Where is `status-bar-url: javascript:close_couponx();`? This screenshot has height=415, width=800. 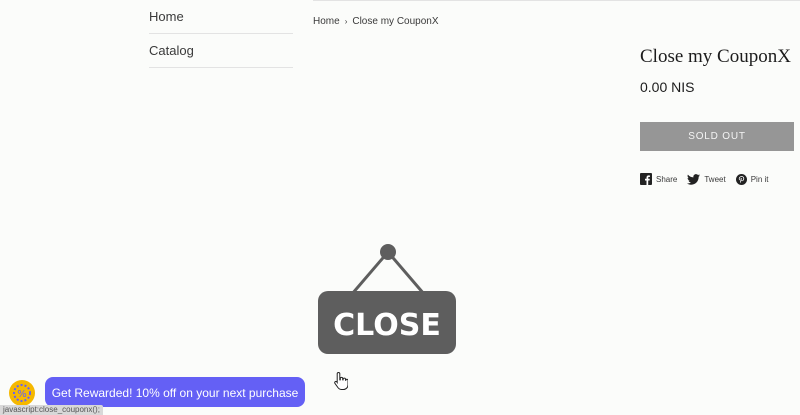 status-bar-url: javascript:close_couponx(); is located at coordinates (51, 410).